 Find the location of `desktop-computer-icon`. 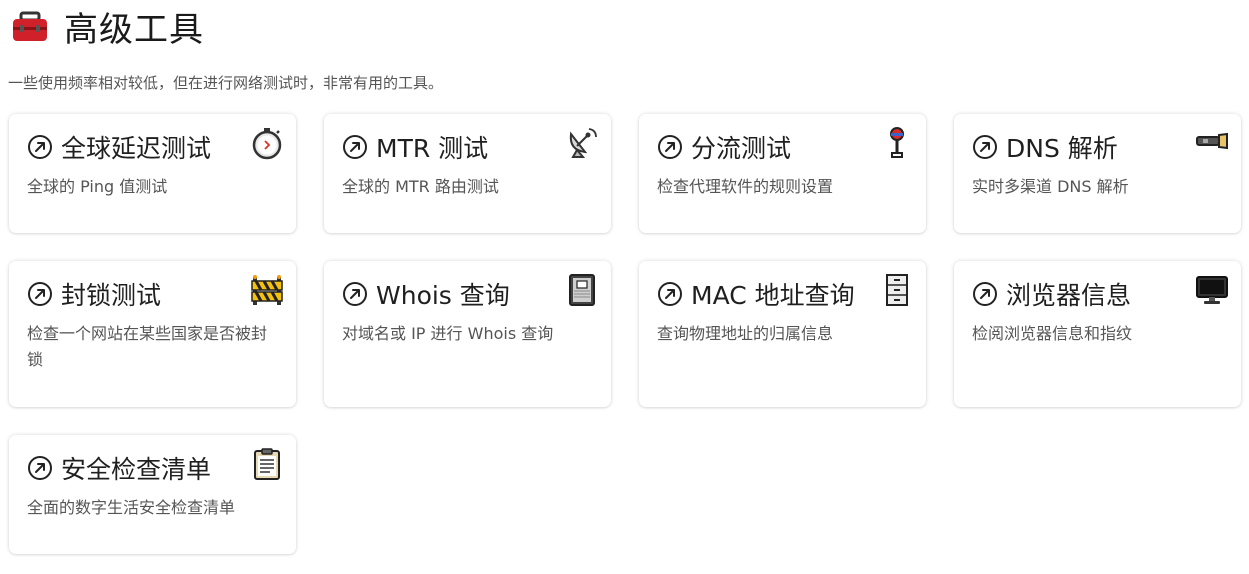

desktop-computer-icon is located at coordinates (1212, 290).